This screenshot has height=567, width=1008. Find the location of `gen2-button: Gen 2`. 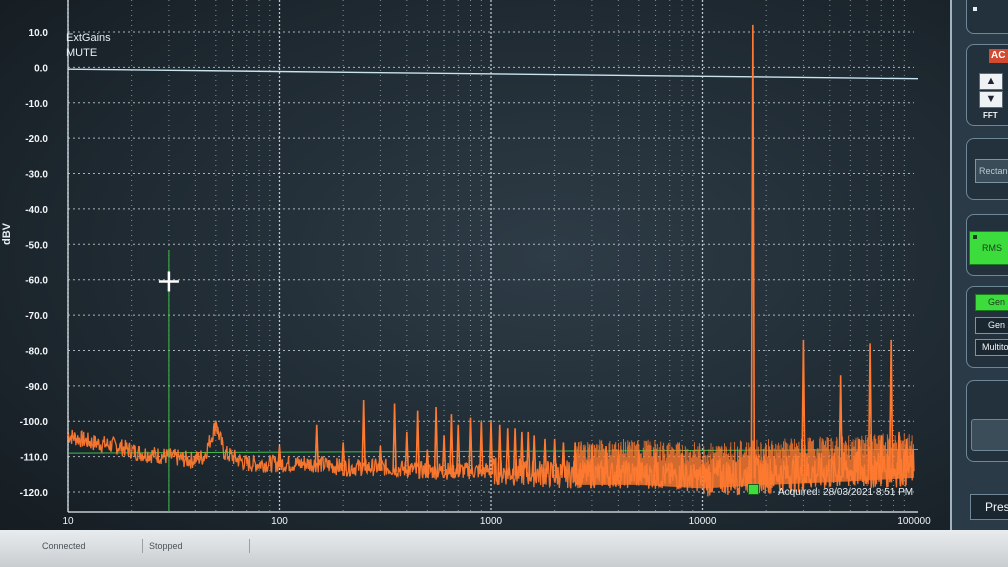

gen2-button: Gen 2 is located at coordinates (991, 325).